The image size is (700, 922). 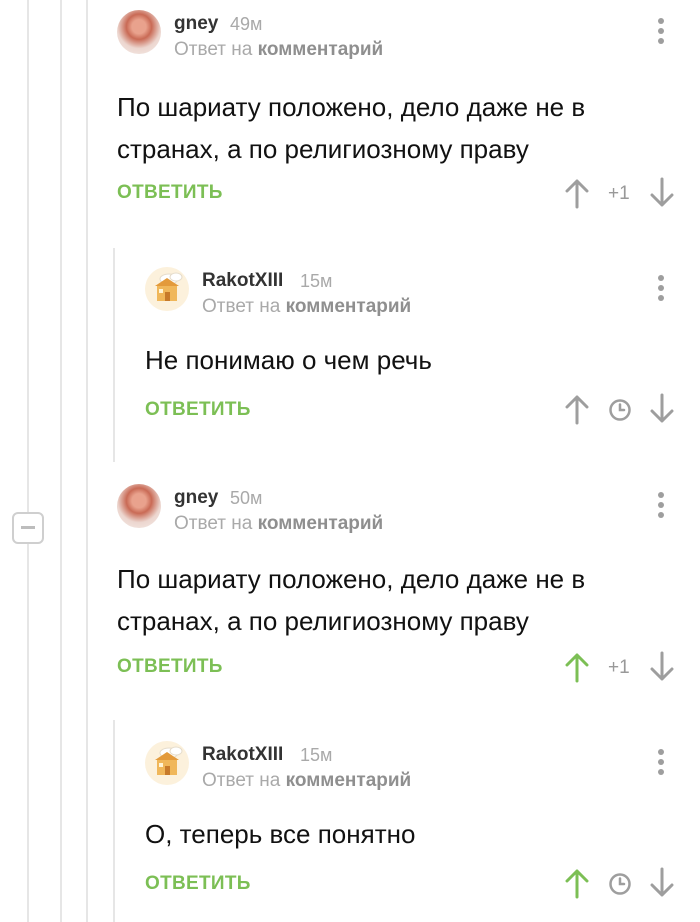 What do you see at coordinates (246, 498) in the screenshot?
I see `comment-time: 50м` at bounding box center [246, 498].